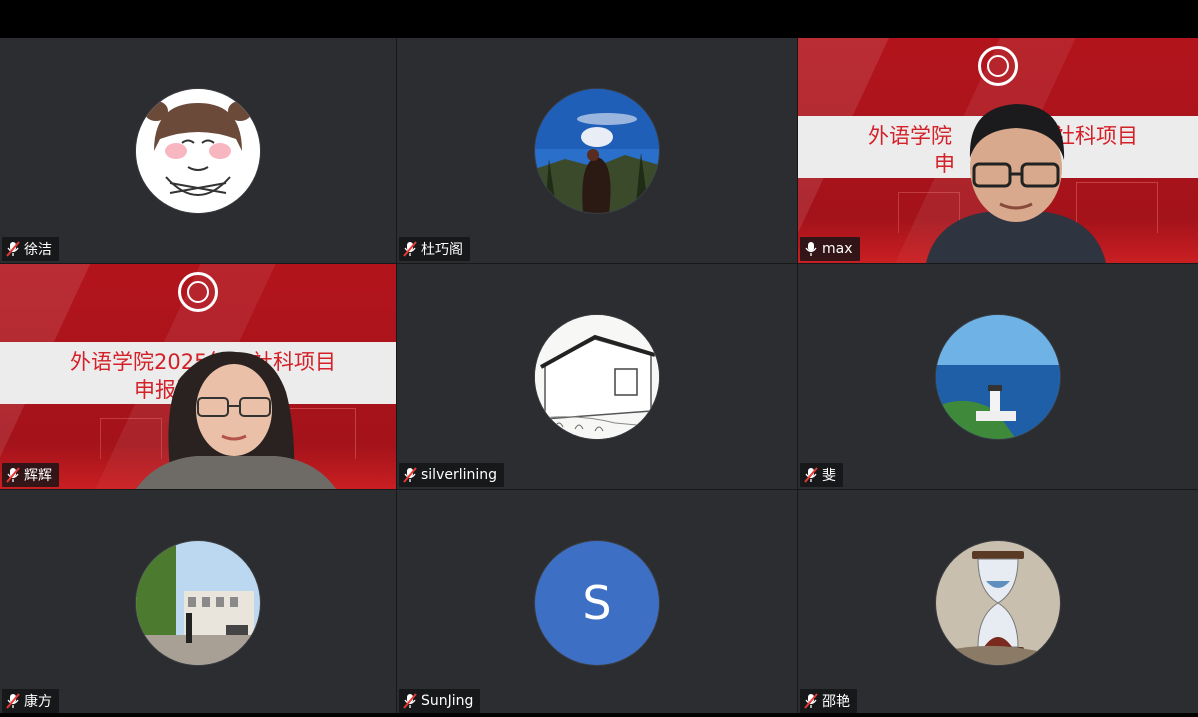 The width and height of the screenshot is (1198, 717). I want to click on name-label: SunJing, so click(440, 701).